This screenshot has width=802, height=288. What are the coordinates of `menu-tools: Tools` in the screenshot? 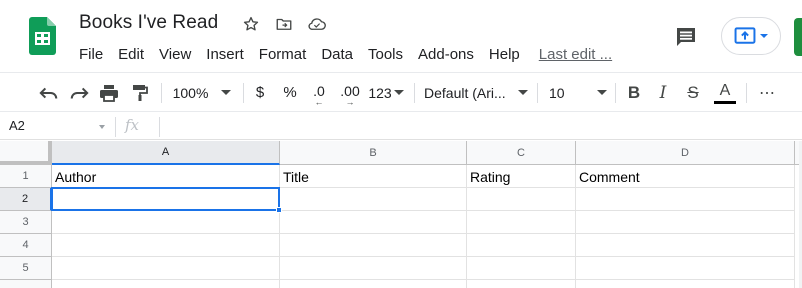 It's located at (385, 54).